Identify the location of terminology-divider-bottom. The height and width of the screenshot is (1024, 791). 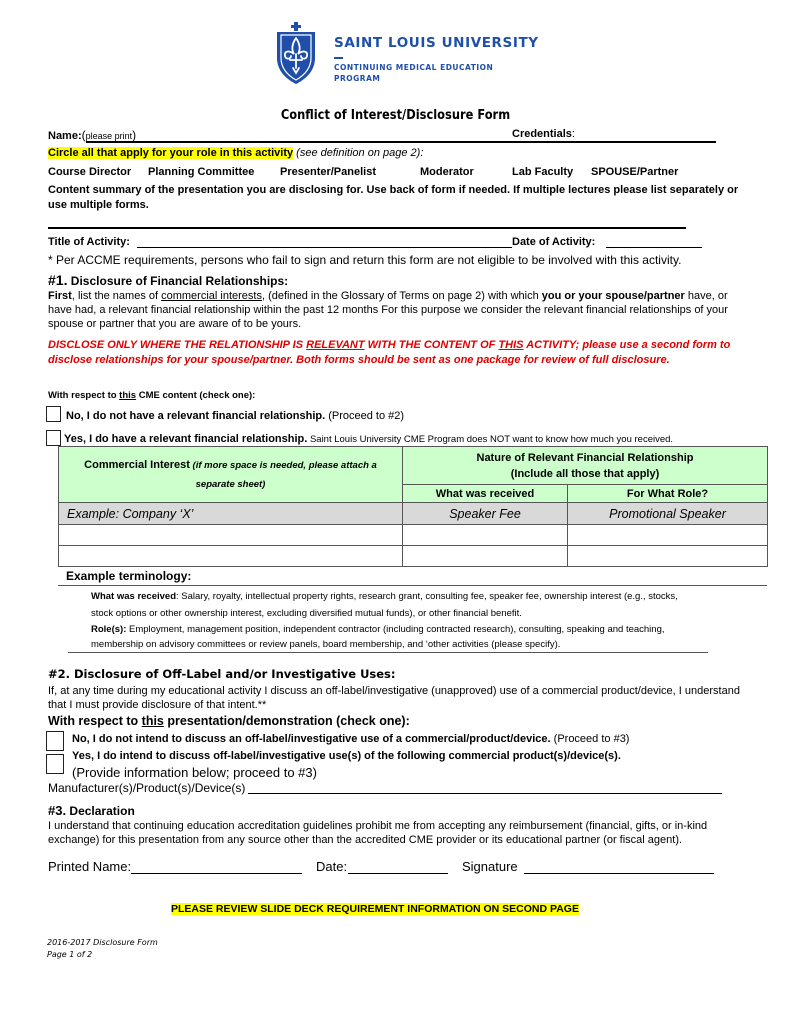
(388, 652).